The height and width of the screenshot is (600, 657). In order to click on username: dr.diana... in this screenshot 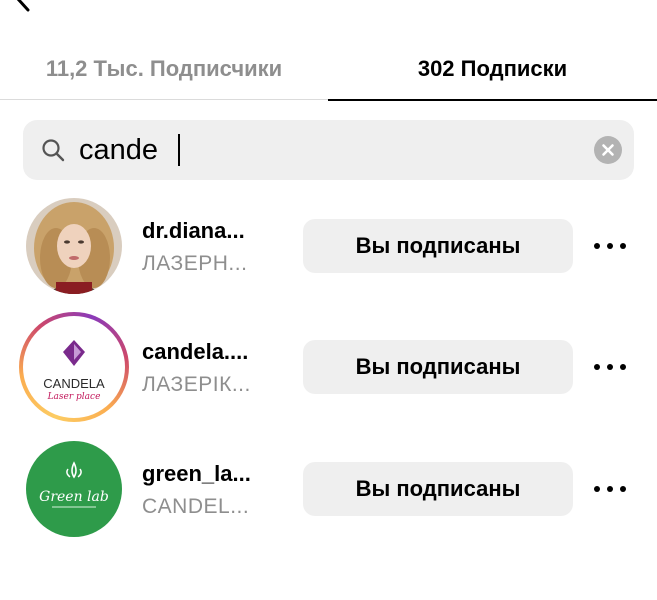, I will do `click(193, 231)`.